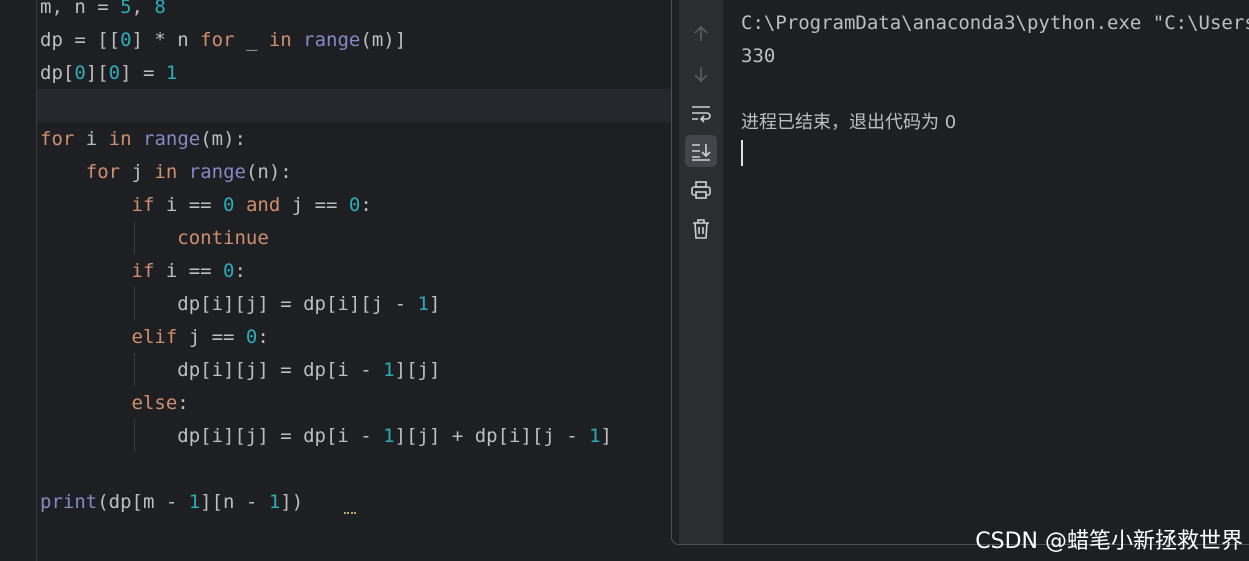  Describe the element at coordinates (742, 153) in the screenshot. I see `console-caret` at that location.